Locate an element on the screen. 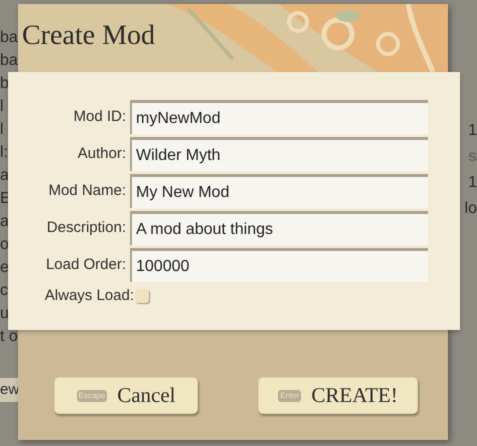  field-label: Mod ID: is located at coordinates (99, 116).